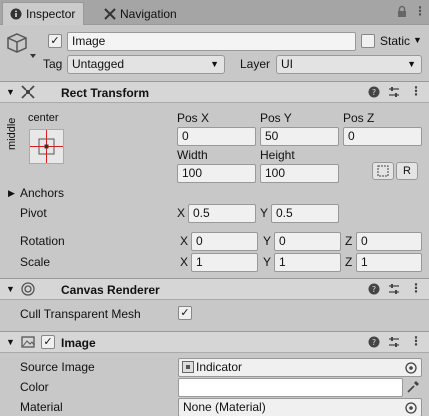 The image size is (429, 416). I want to click on tab-navigation-label: Navigation, so click(148, 13).